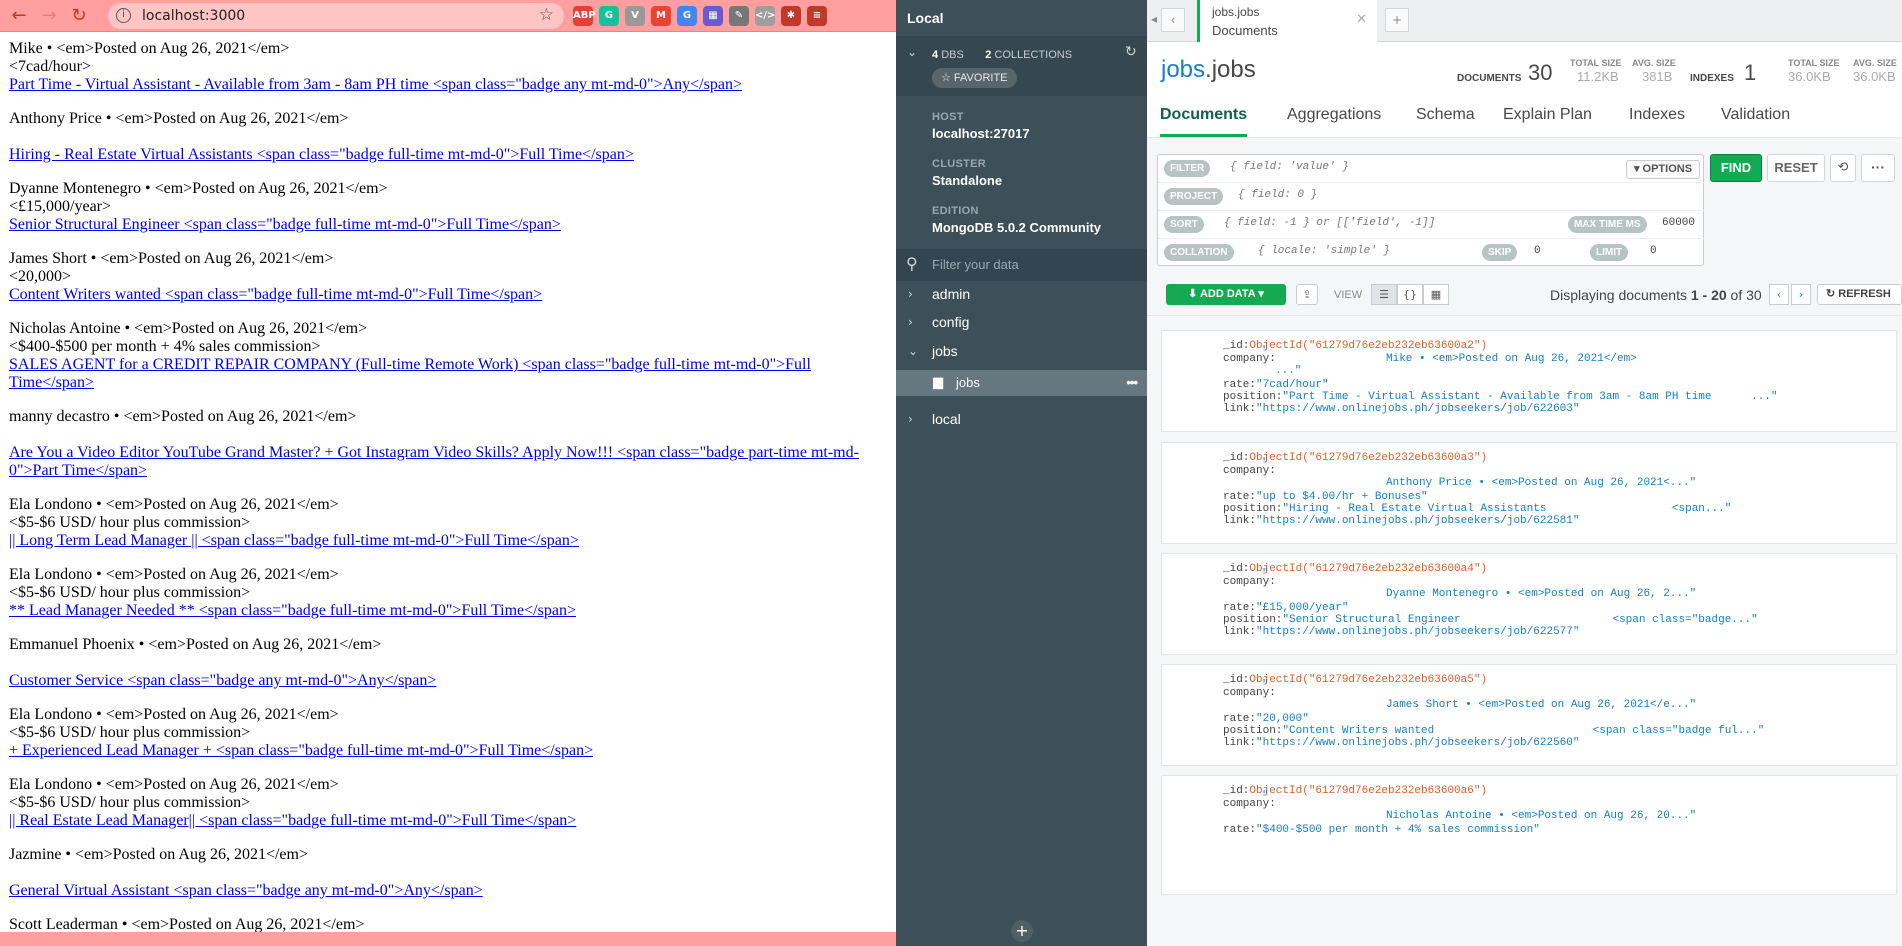 The image size is (1902, 946). Describe the element at coordinates (19, 16) in the screenshot. I see `back-arrow-icon: ←` at that location.